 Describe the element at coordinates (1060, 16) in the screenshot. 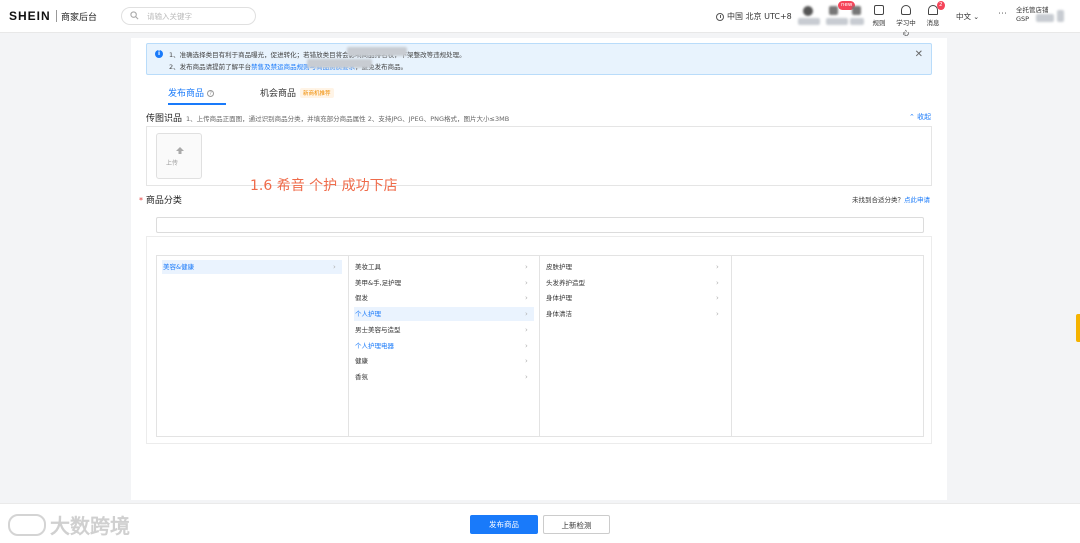

I see `blurred-avatar` at that location.